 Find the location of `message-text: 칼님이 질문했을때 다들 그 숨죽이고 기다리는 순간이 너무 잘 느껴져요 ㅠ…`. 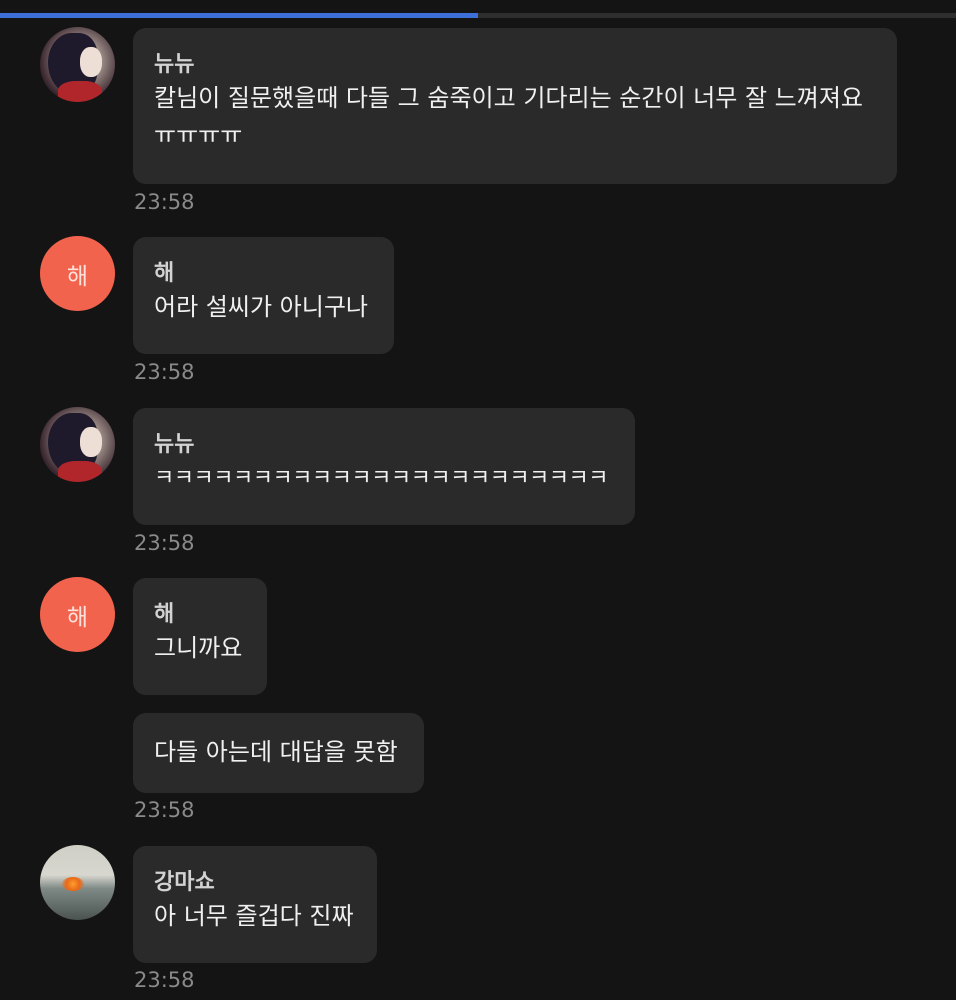

message-text: 칼님이 질문했을때 다들 그 숨죽이고 기다리는 순간이 너무 잘 느껴져요 ㅠ… is located at coordinates (508, 116).